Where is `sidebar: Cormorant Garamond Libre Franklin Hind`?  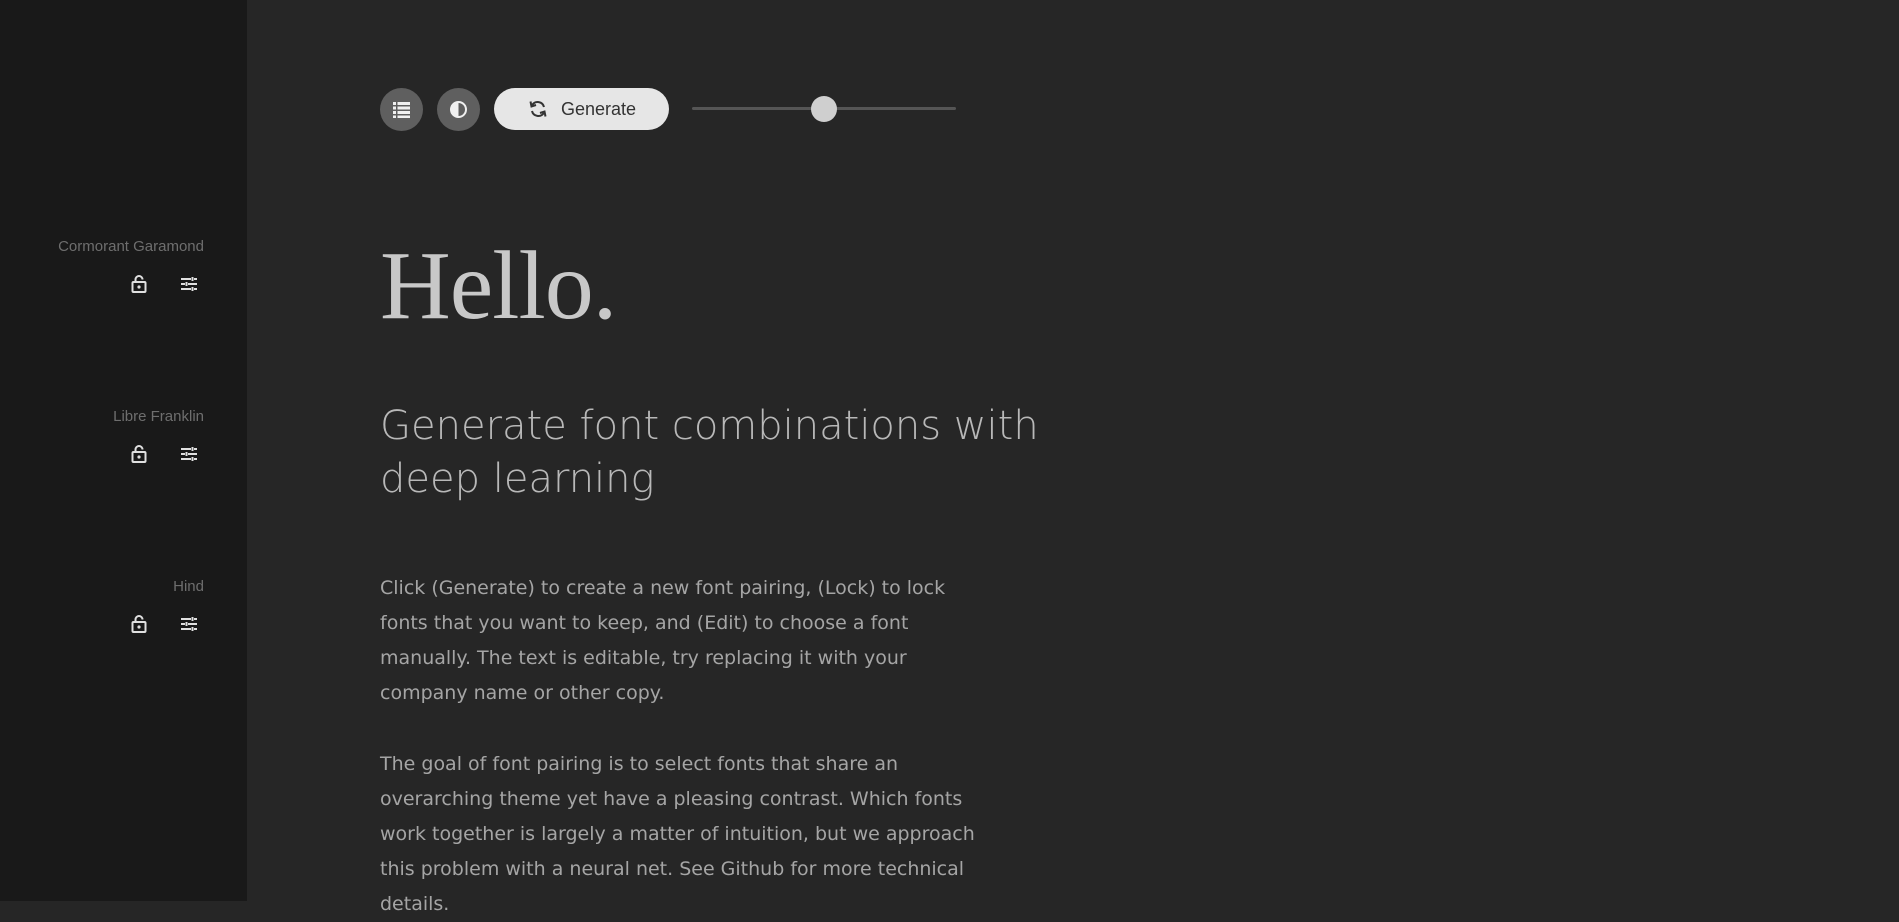
sidebar: Cormorant Garamond Libre Franklin Hind is located at coordinates (123, 450).